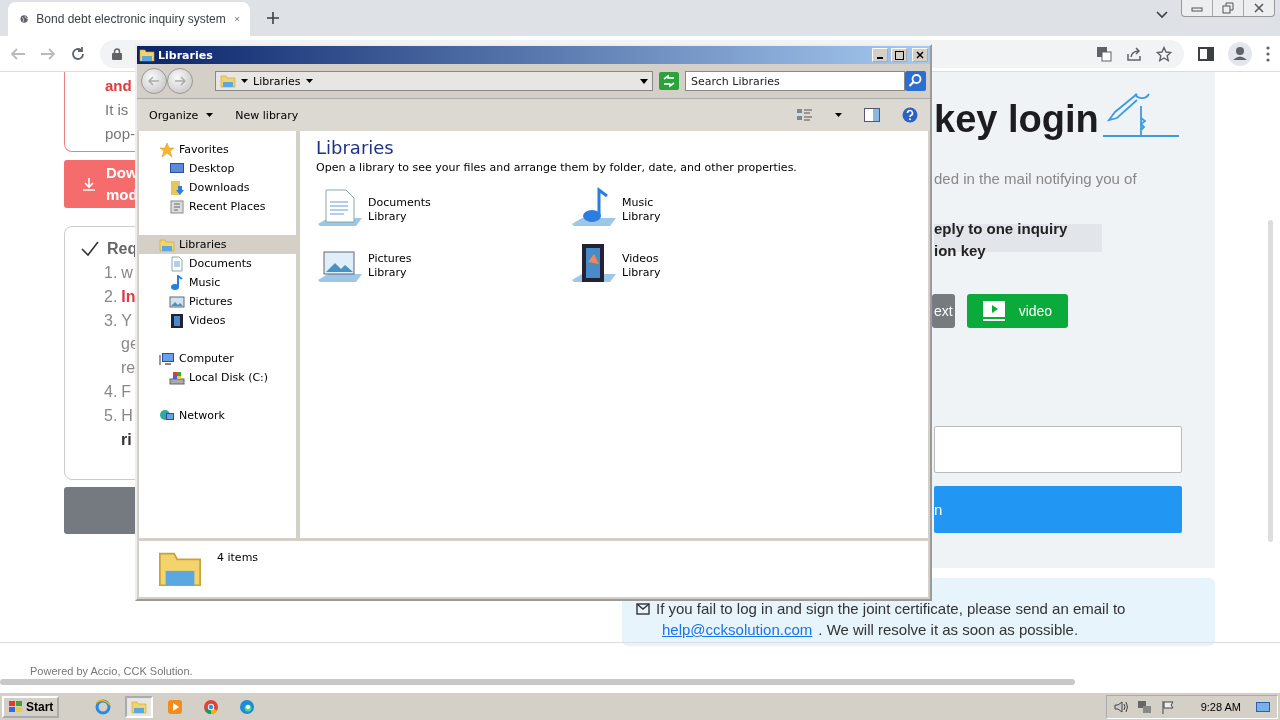  Describe the element at coordinates (180, 81) in the screenshot. I see `forward-arrow-icon` at that location.